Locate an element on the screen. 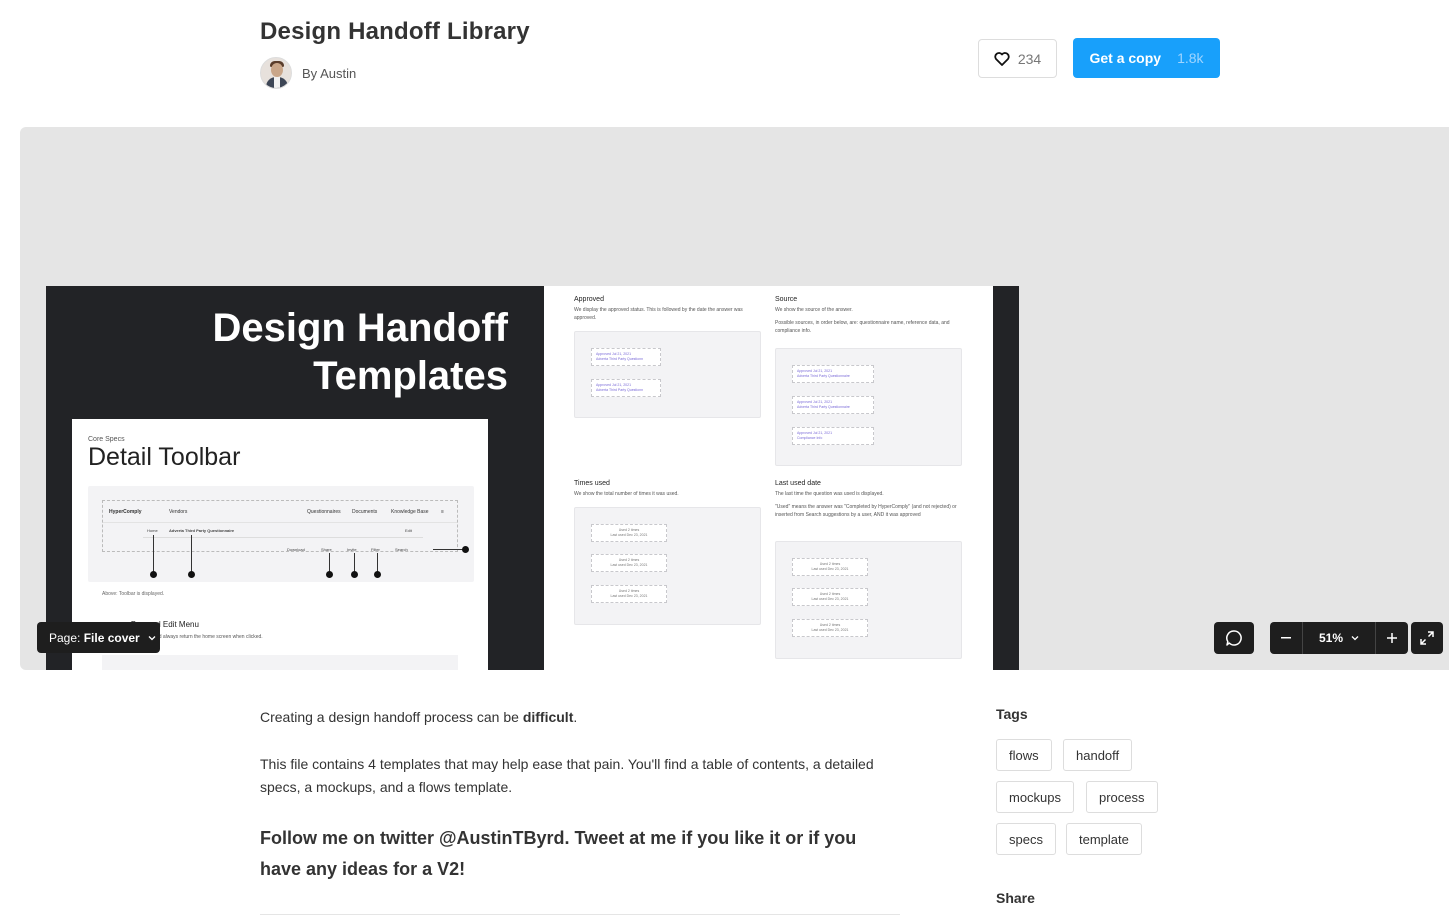  spec-kicker: Core Specs is located at coordinates (106, 439).